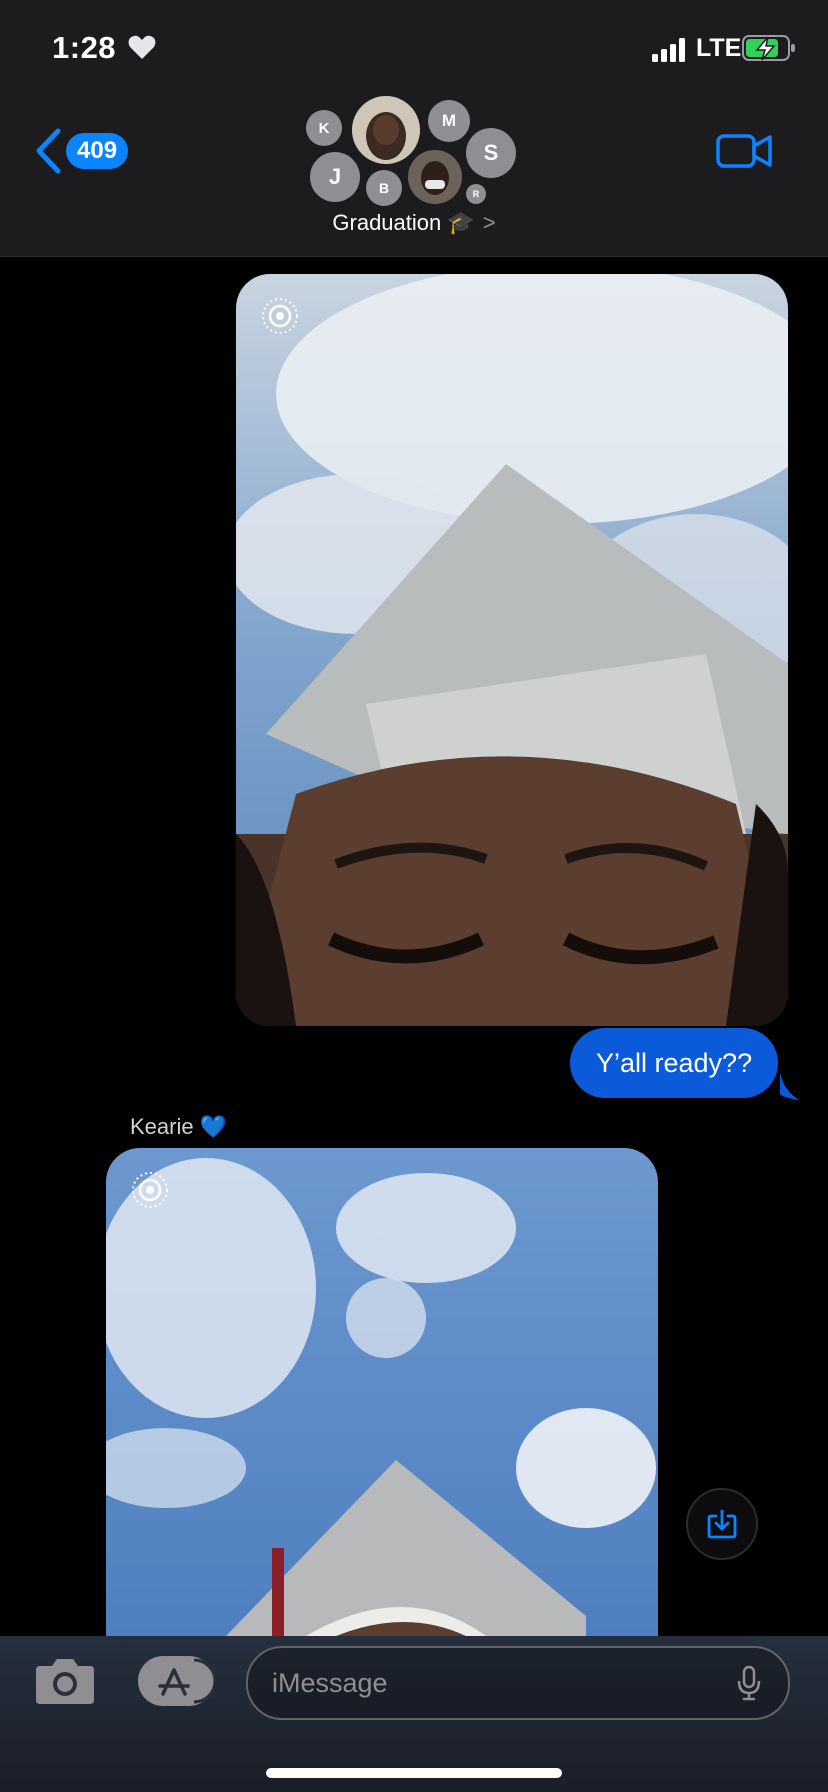 The height and width of the screenshot is (1792, 828). I want to click on save-photo-button, so click(722, 1524).